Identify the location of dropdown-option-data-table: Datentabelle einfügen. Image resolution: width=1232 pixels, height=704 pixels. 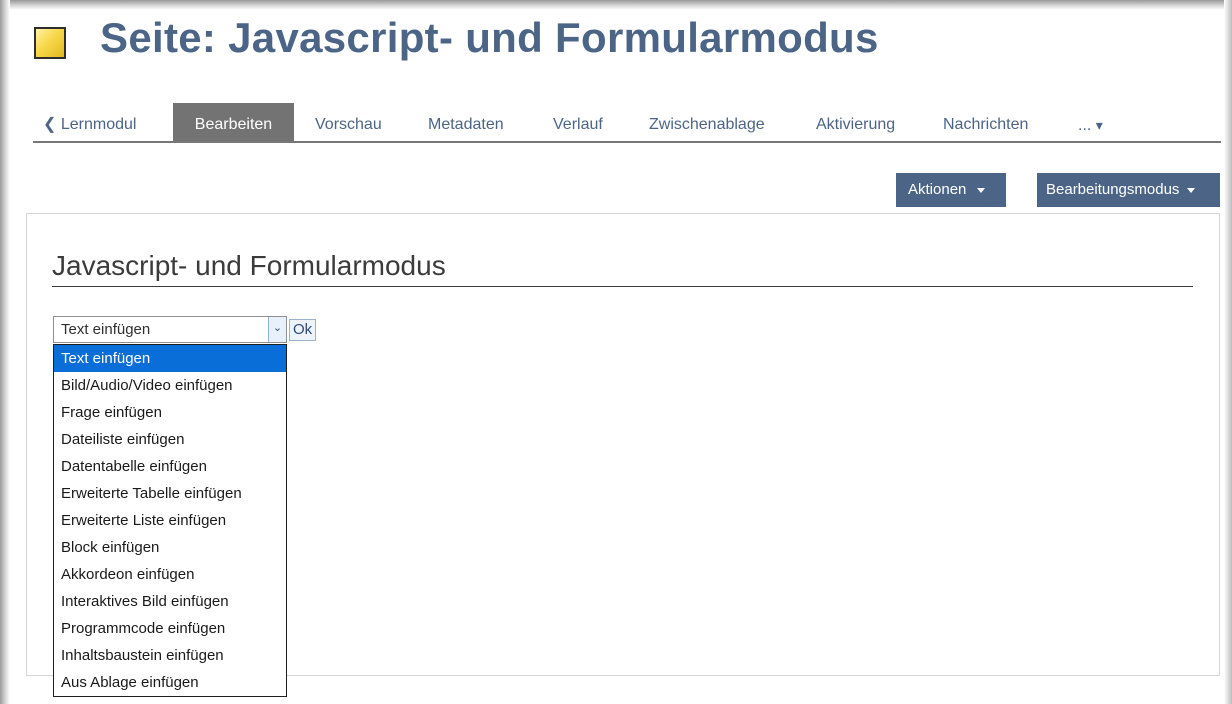
(170, 466).